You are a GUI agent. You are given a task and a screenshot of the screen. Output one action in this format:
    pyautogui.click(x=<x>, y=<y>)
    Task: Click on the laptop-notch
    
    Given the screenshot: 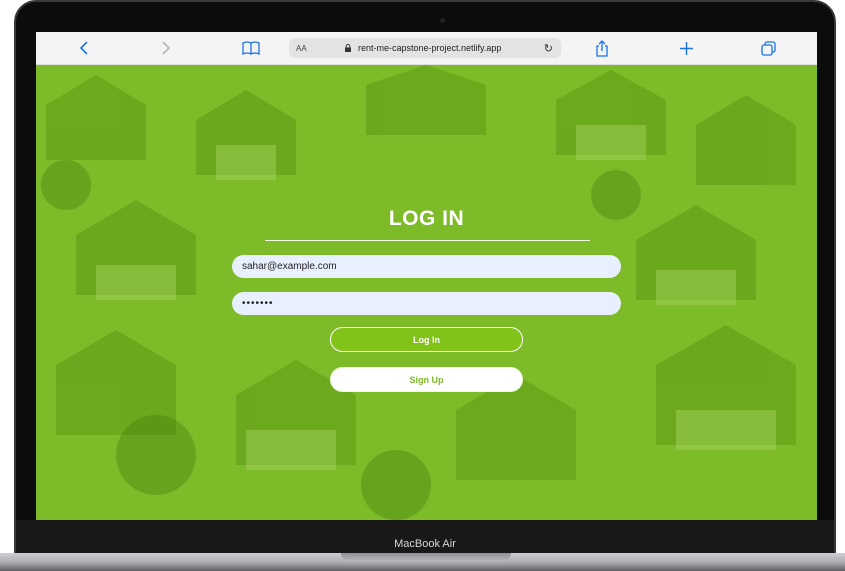 What is the action you would take?
    pyautogui.click(x=426, y=557)
    